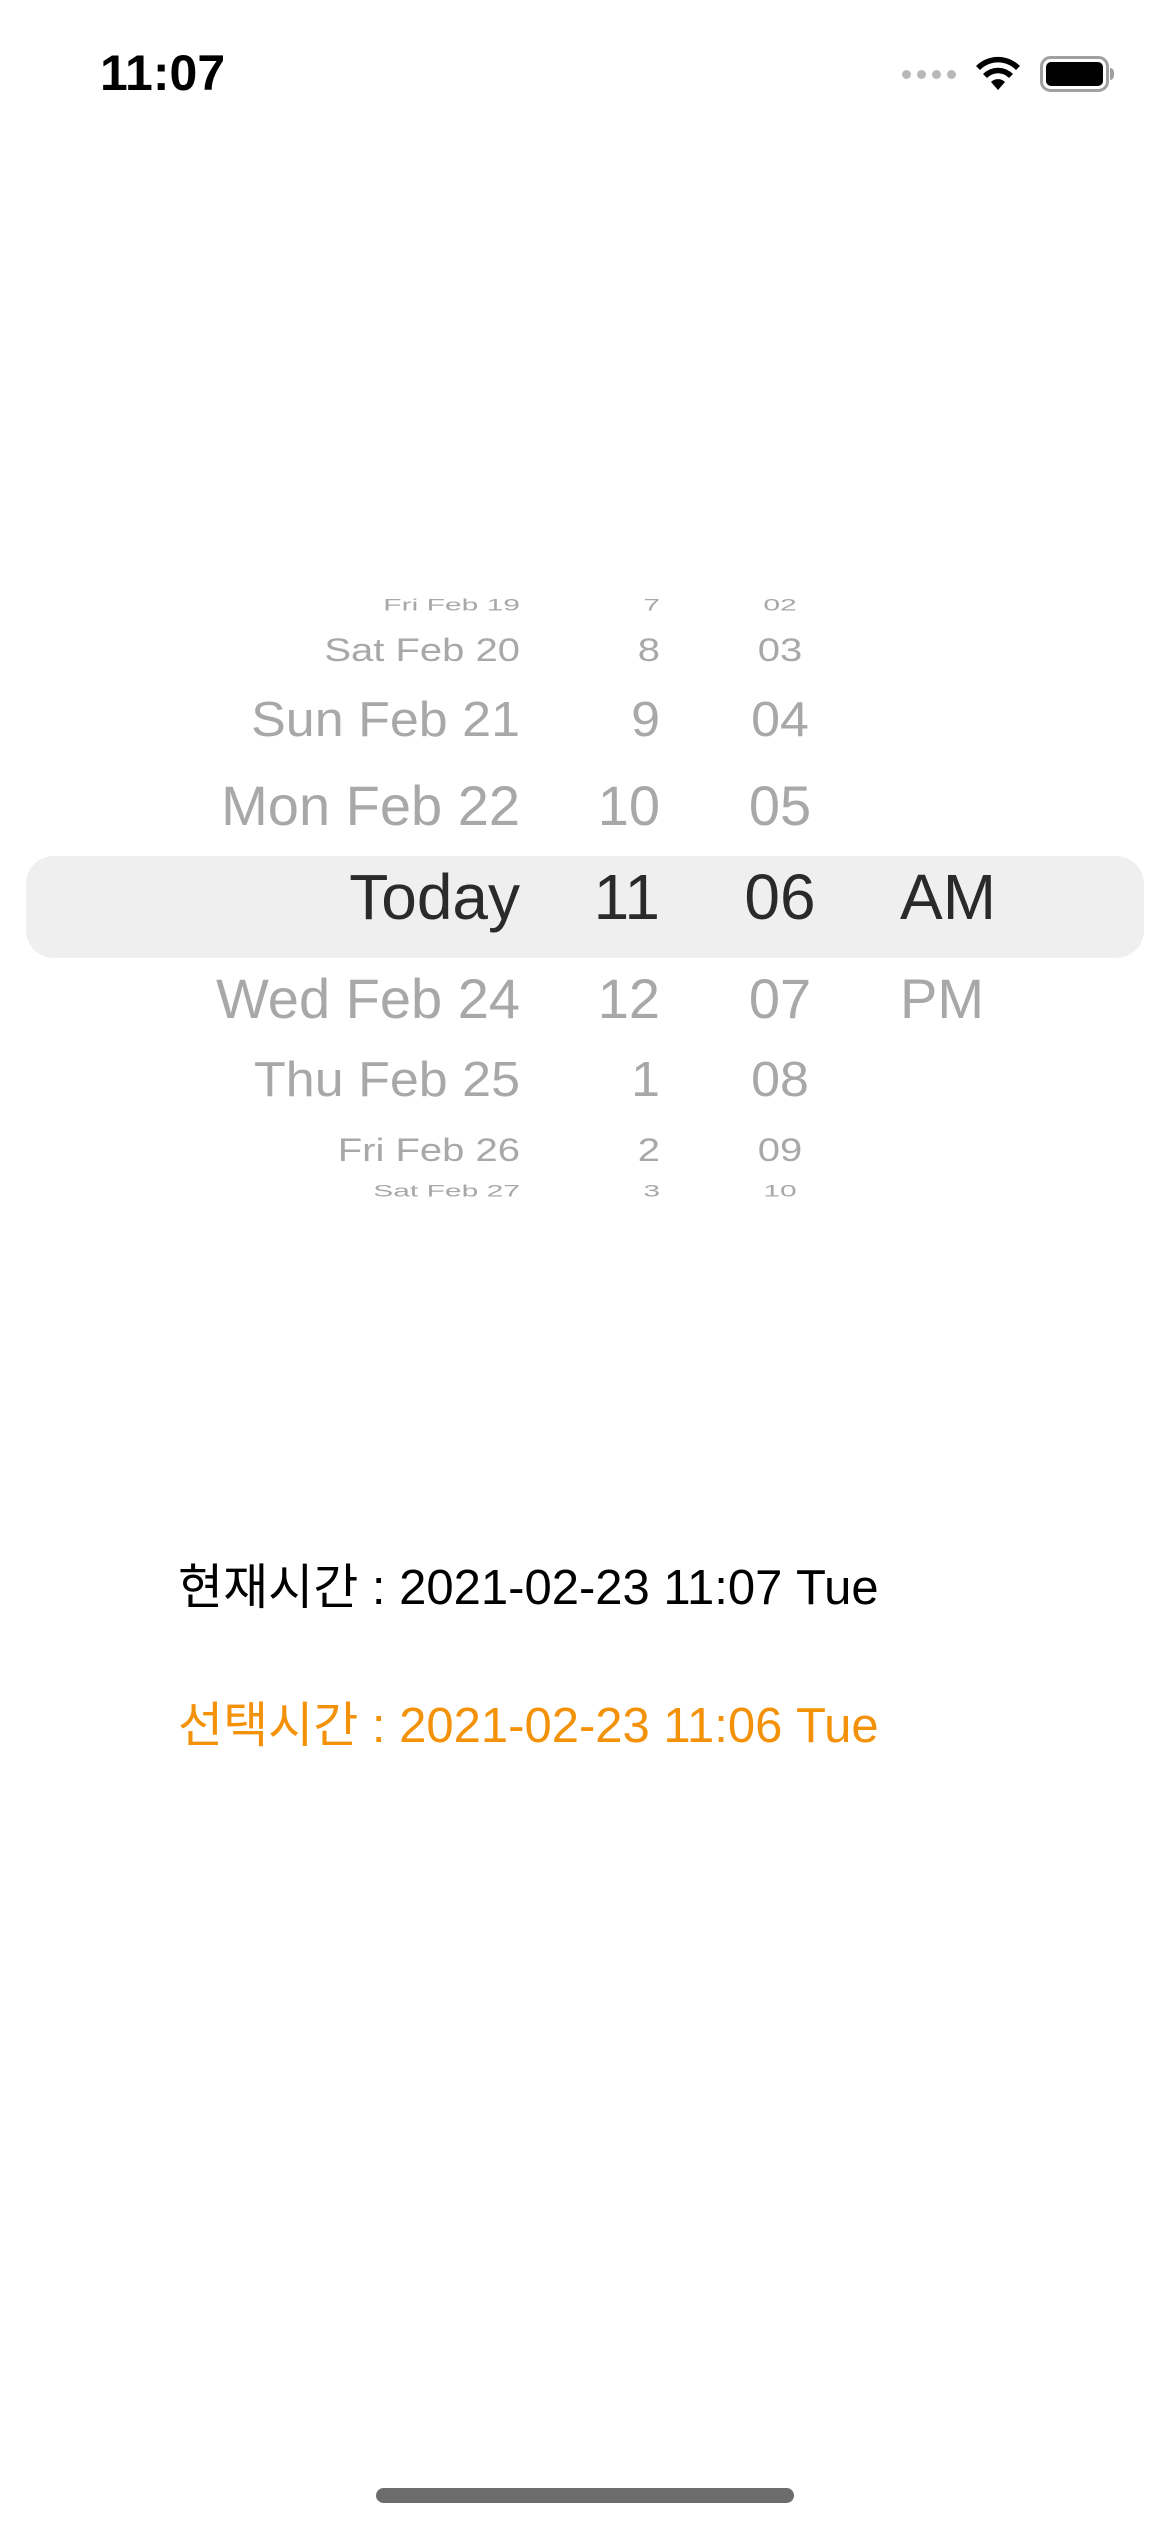  I want to click on picker-minute: 09, so click(780, 1150).